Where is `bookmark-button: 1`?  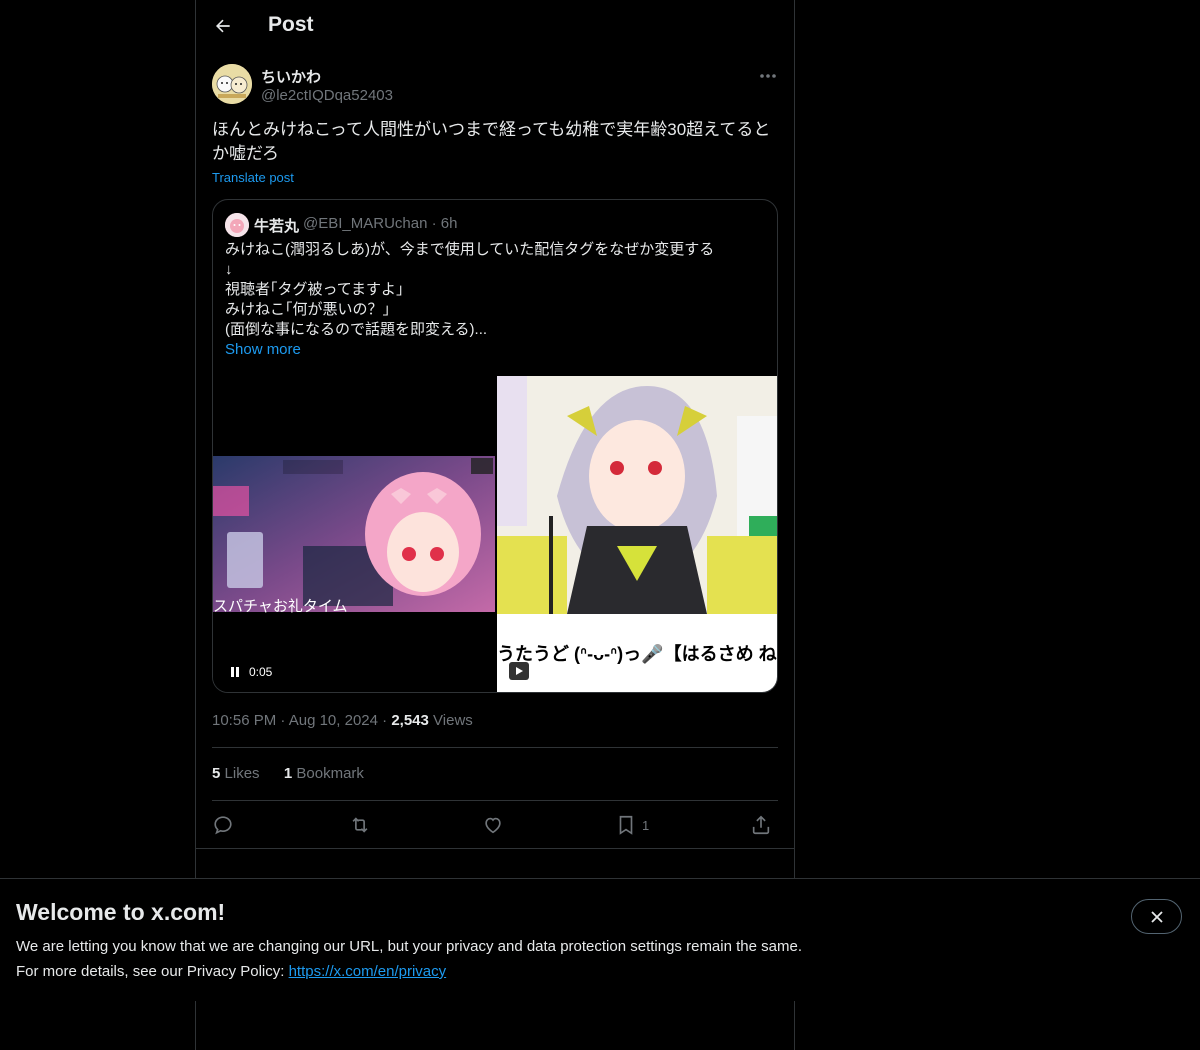 bookmark-button: 1 is located at coordinates (632, 825).